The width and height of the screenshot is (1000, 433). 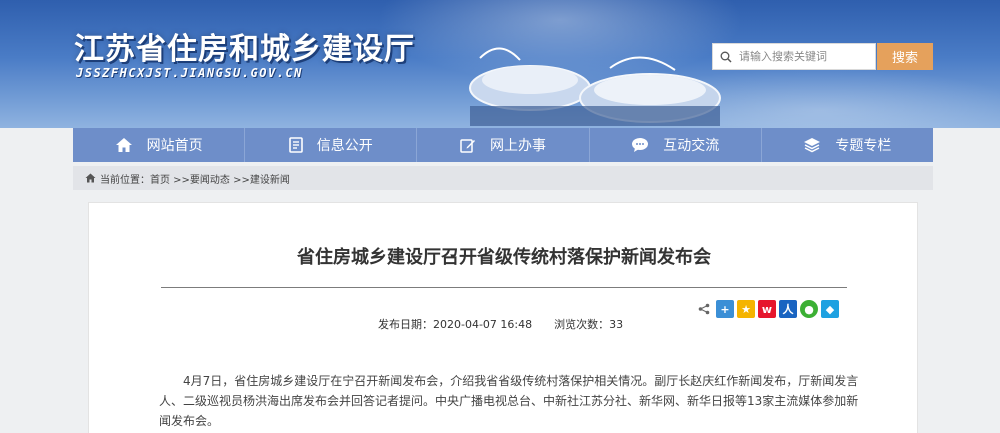 I want to click on breadcrumb-home: 当前位置：首页, so click(x=135, y=178).